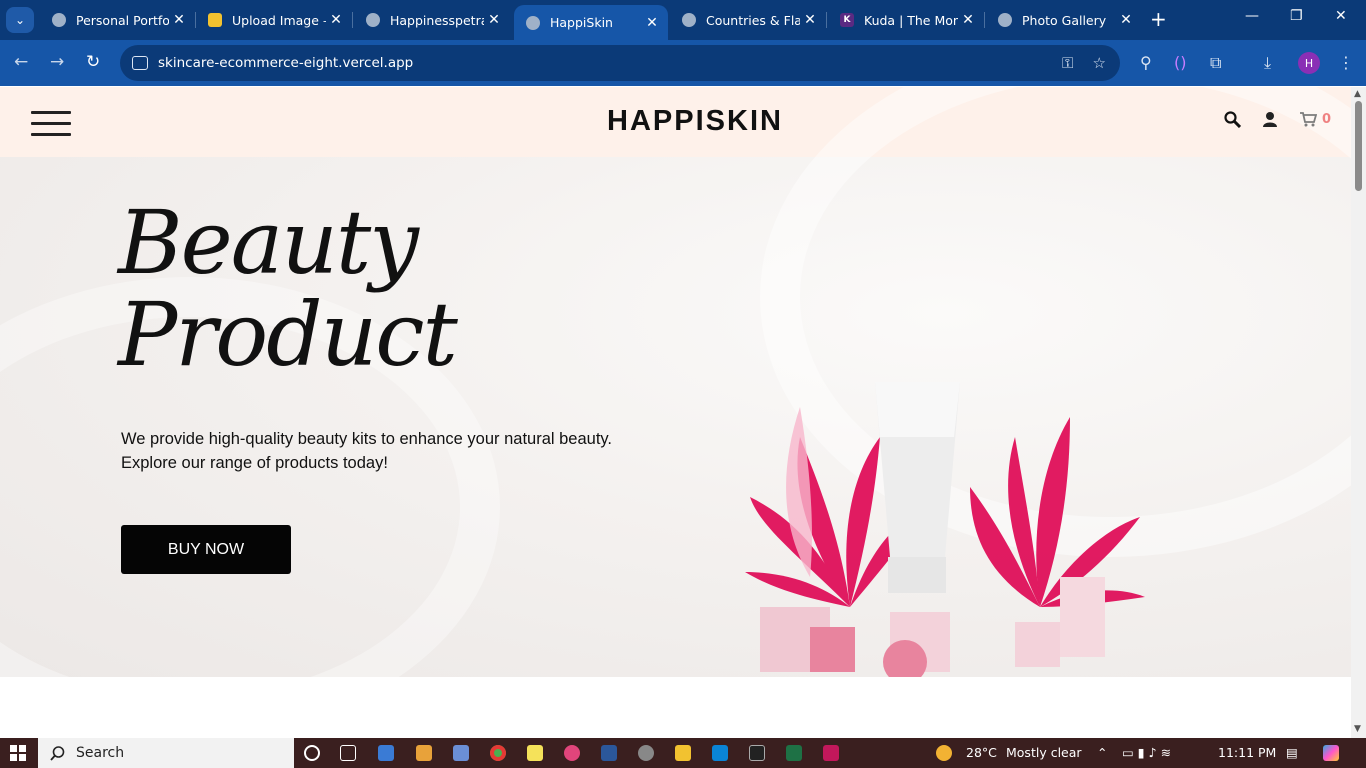 This screenshot has height=768, width=1366. Describe the element at coordinates (1292, 752) in the screenshot. I see `notification-icon: ▤` at that location.